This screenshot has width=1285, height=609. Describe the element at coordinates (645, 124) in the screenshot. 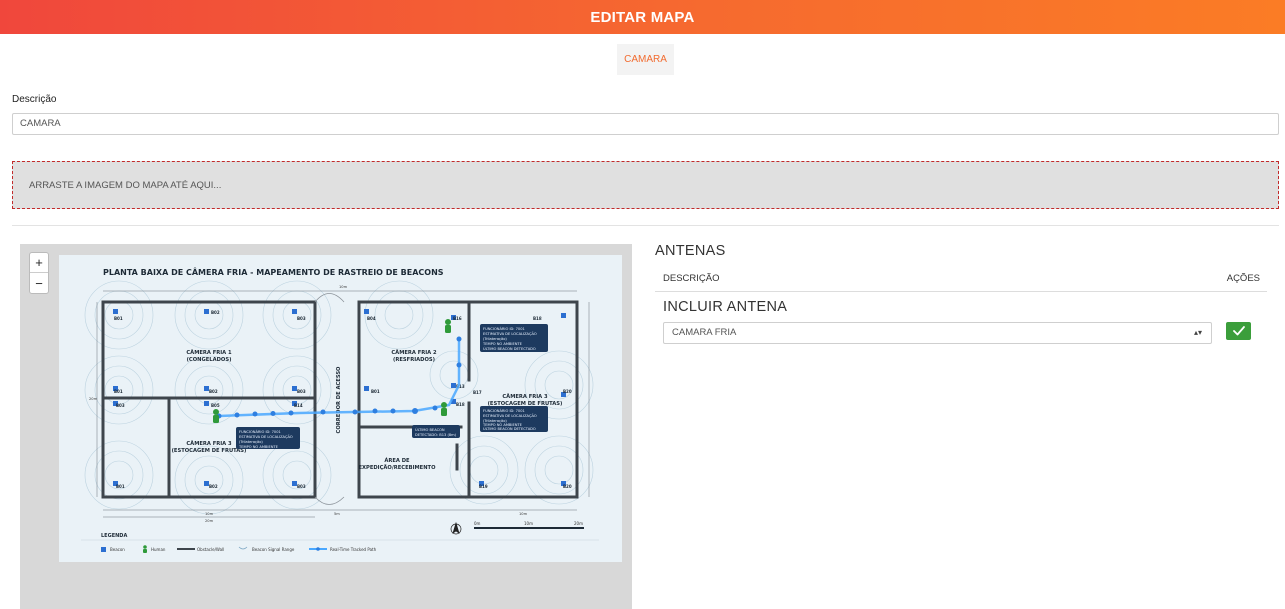

I see `description-input: CAMARA` at that location.